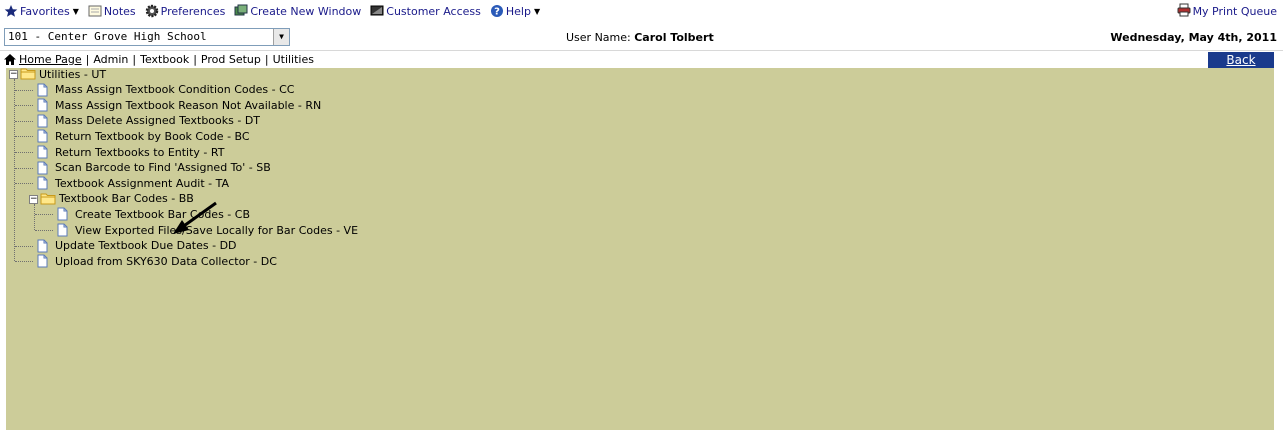 The image size is (1283, 430). I want to click on gear-icon, so click(152, 11).